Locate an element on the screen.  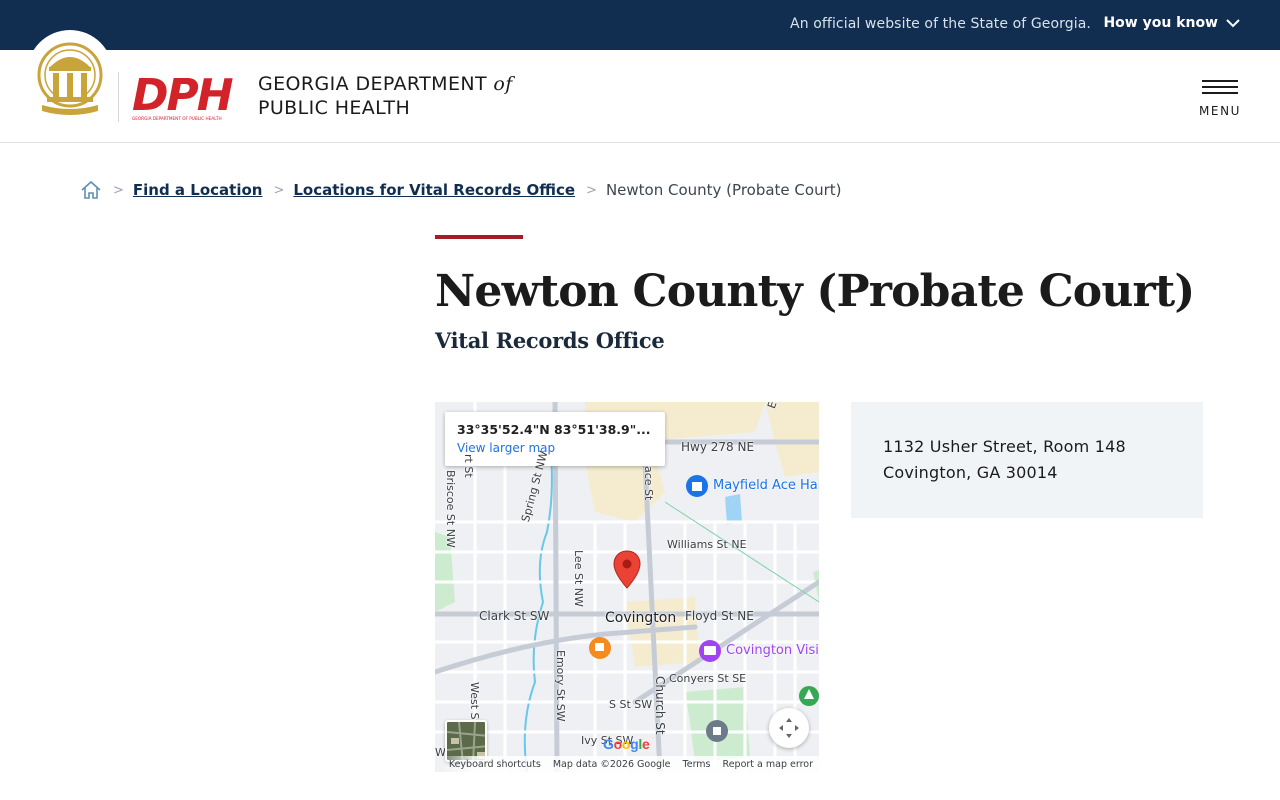
agency-name-line2: PUBLIC HEALTH is located at coordinates (334, 108).